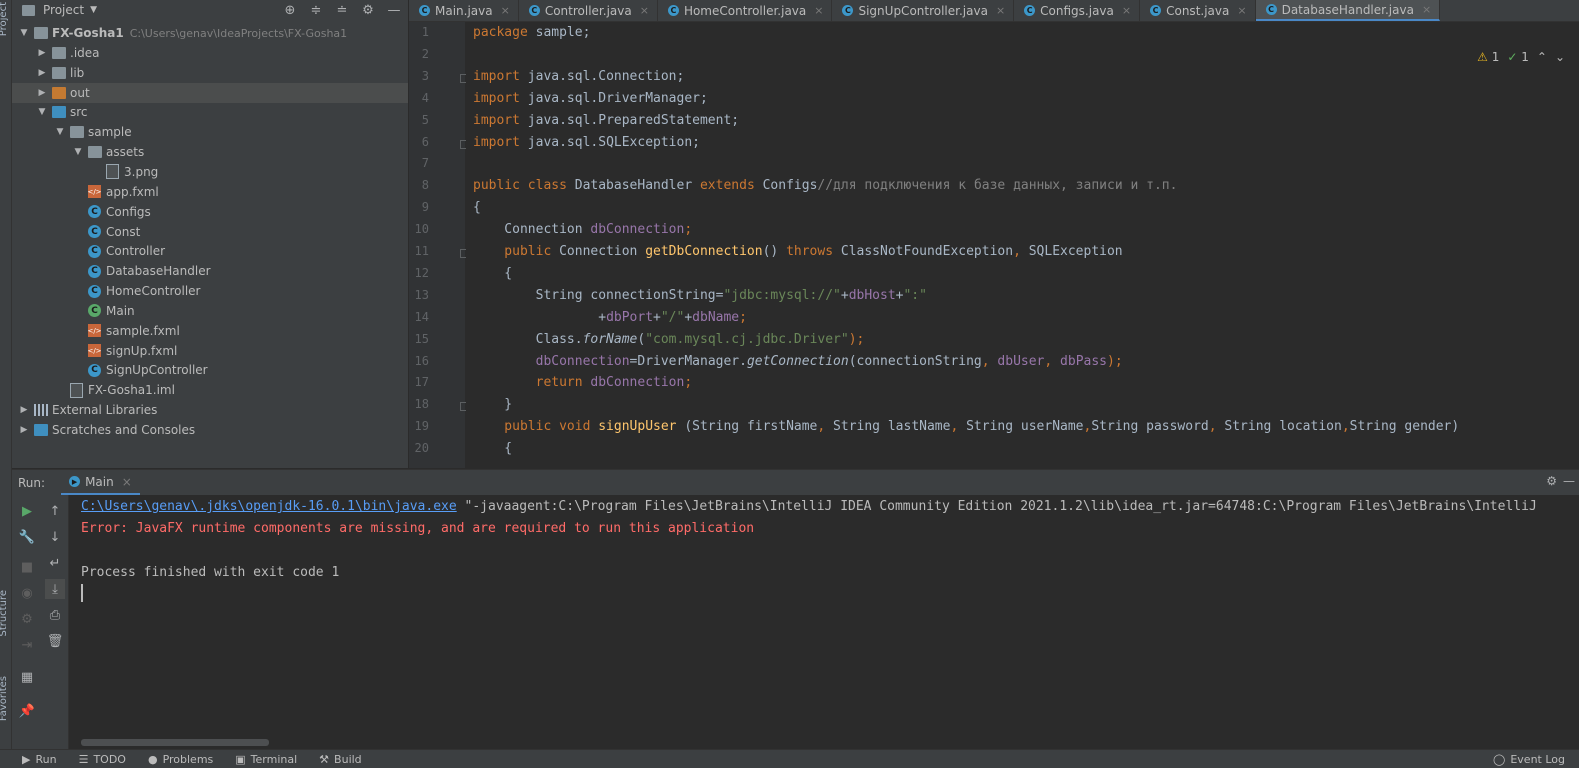  I want to click on wrench-icon: 🔧, so click(27, 537).